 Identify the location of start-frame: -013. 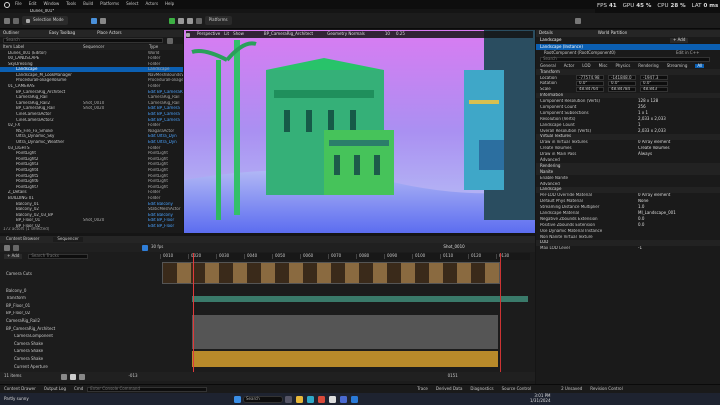
(132, 376).